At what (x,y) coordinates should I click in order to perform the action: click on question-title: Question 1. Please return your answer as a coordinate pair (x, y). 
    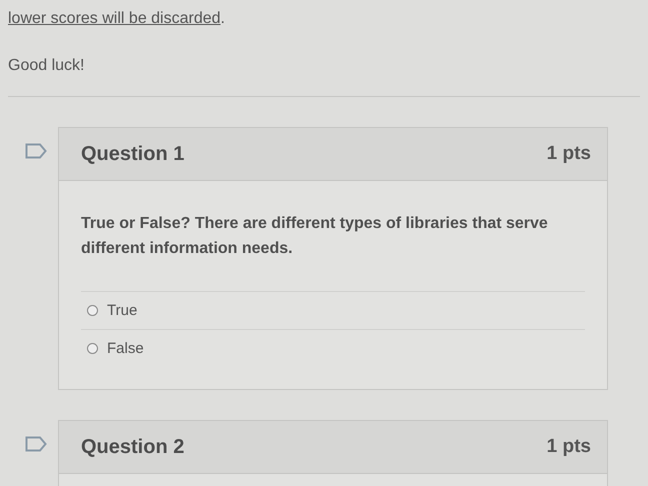
    Looking at the image, I should click on (132, 154).